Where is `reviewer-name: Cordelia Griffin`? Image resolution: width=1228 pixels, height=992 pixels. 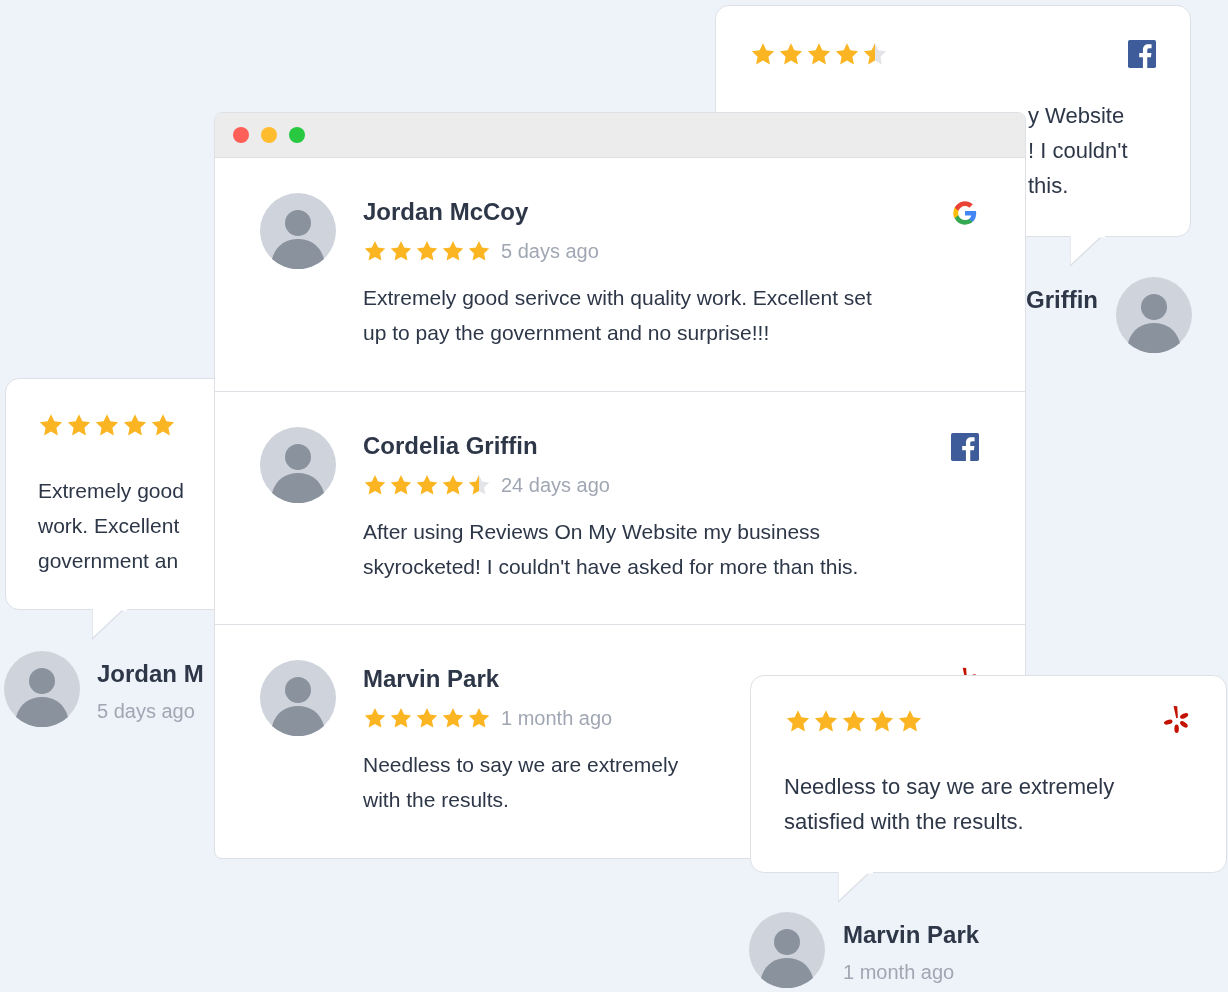
reviewer-name: Cordelia Griffin is located at coordinates (451, 445).